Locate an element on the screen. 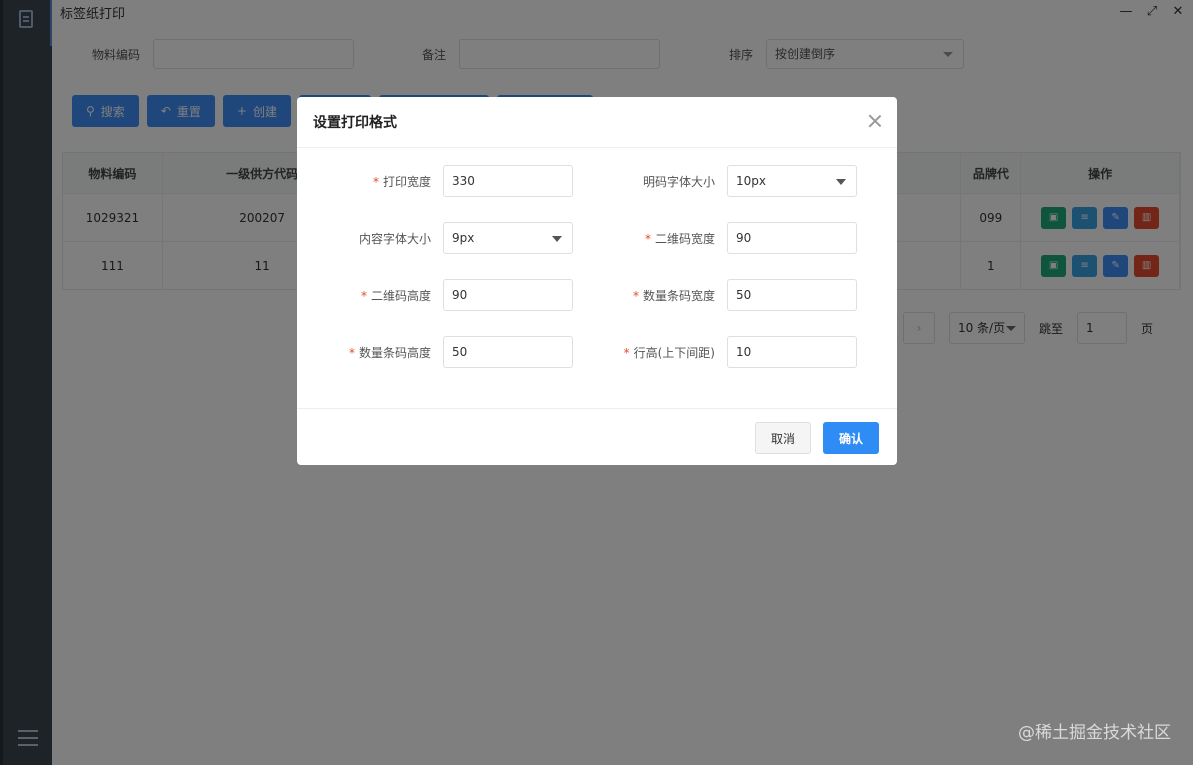 This screenshot has width=1193, height=765. dialog-footer: 取消 确认 is located at coordinates (597, 436).